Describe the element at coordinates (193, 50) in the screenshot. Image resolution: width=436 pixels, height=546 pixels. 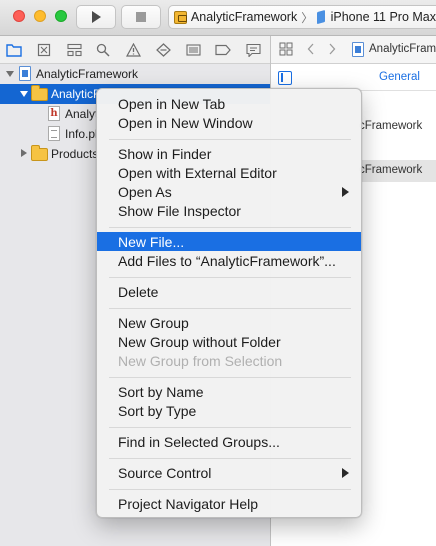
I see `debug-icon` at that location.